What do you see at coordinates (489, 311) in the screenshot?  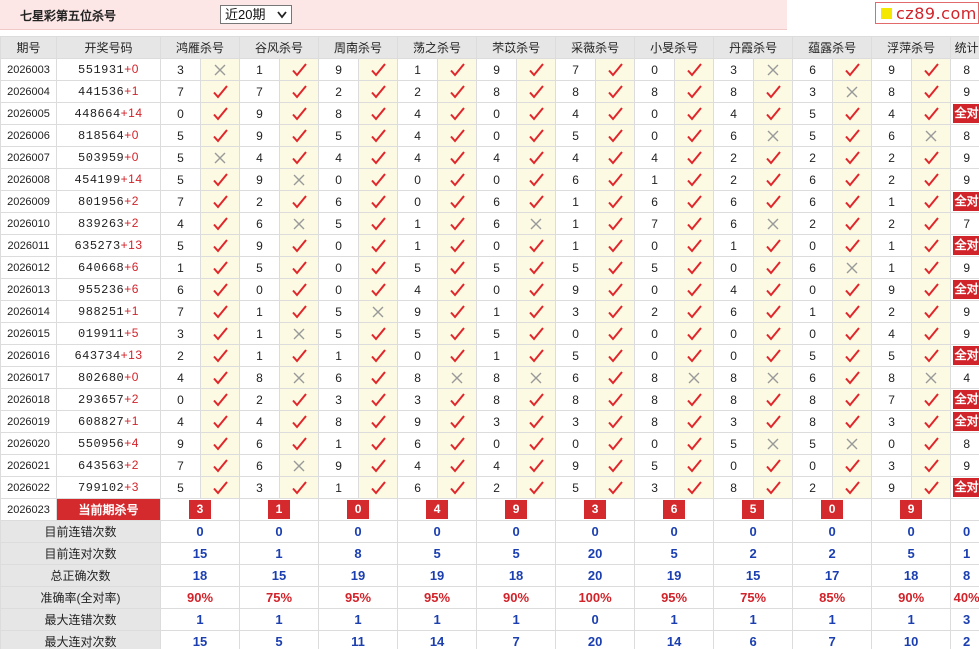 I see `table-row: 2026014 988251+1 7 1 5 9 1 3 2 6 1 2 9` at bounding box center [489, 311].